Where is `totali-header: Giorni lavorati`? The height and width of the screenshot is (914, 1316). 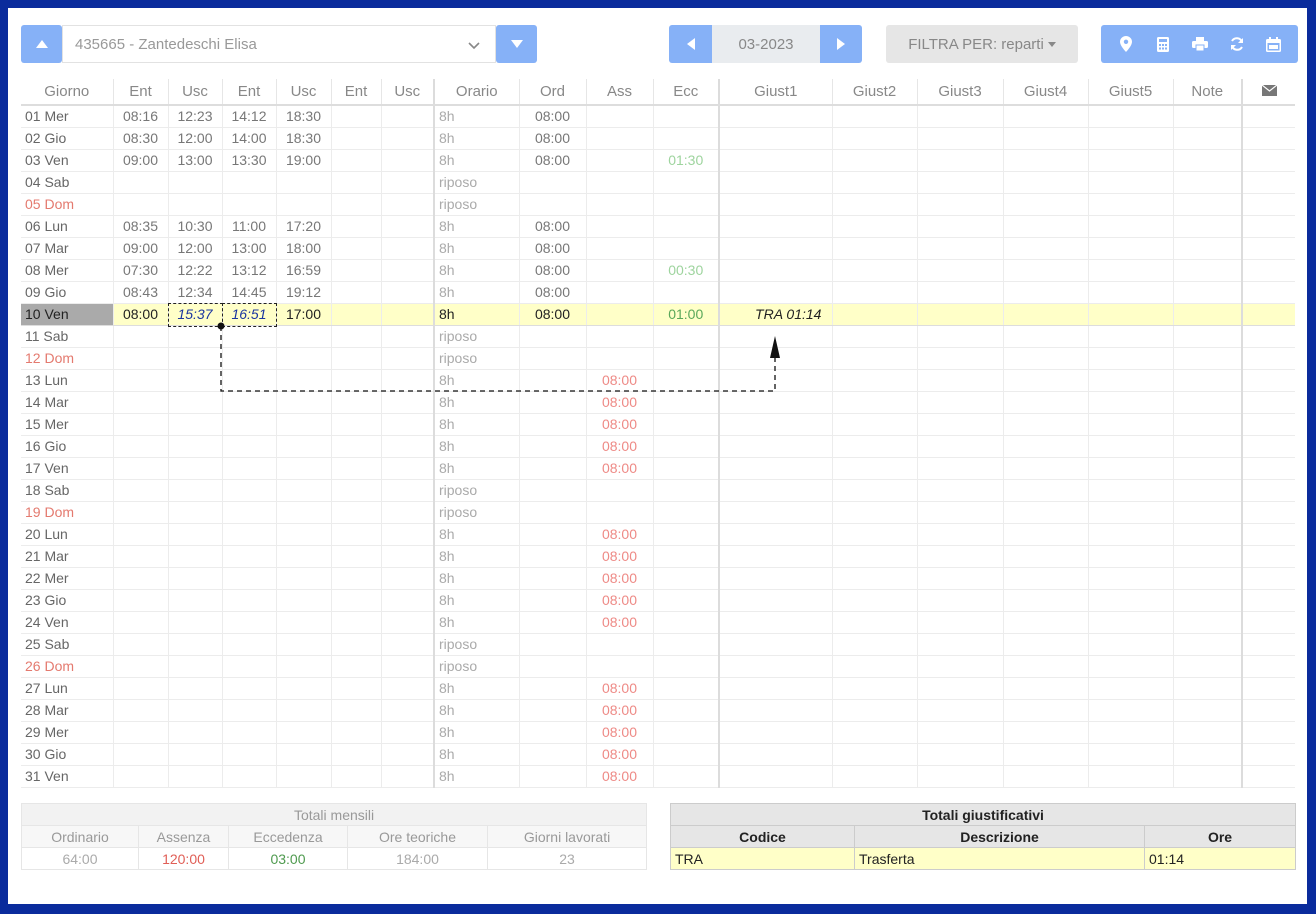 totali-header: Giorni lavorati is located at coordinates (567, 836).